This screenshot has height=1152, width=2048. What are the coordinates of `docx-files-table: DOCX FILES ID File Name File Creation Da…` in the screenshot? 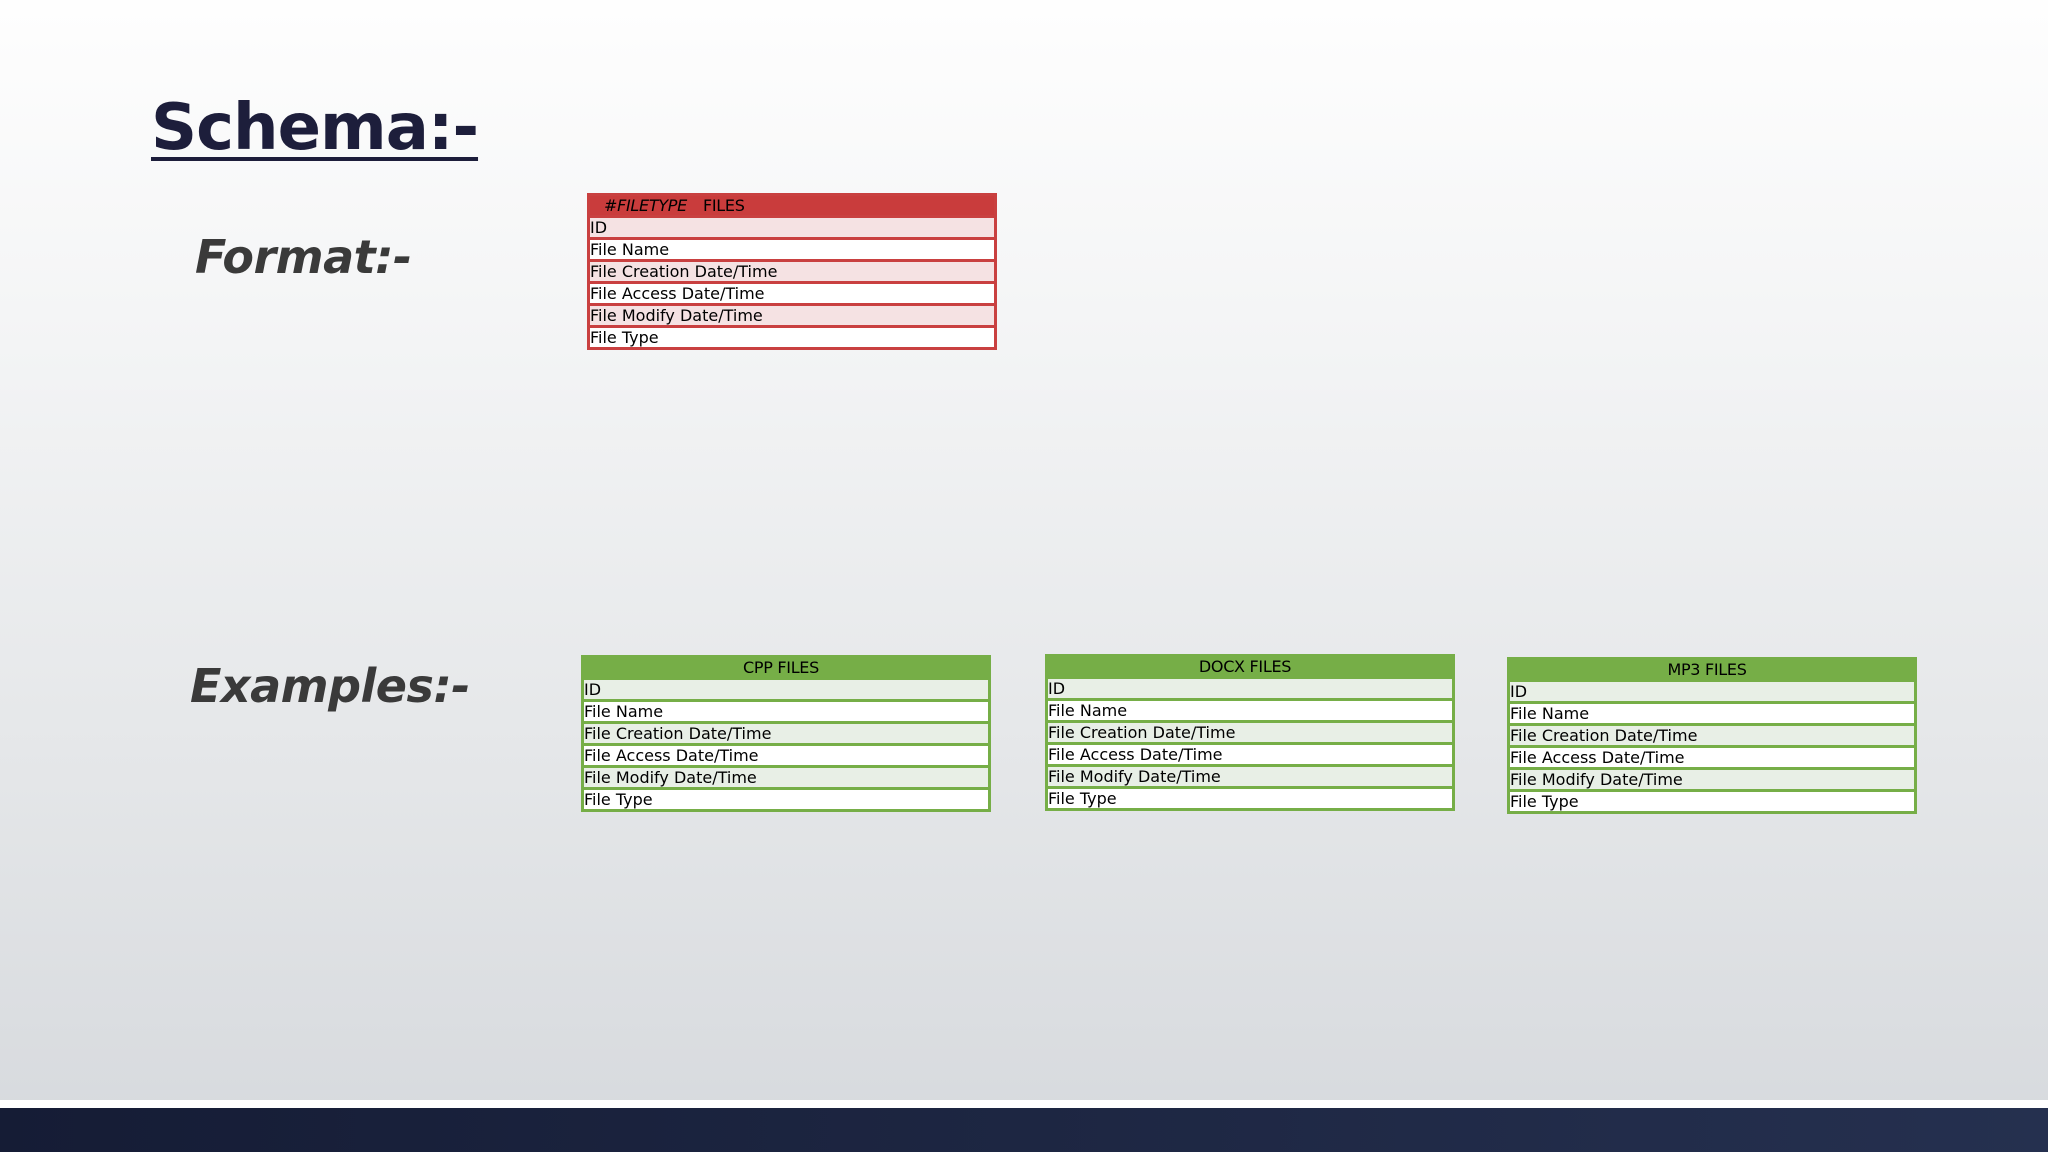 It's located at (1250, 732).